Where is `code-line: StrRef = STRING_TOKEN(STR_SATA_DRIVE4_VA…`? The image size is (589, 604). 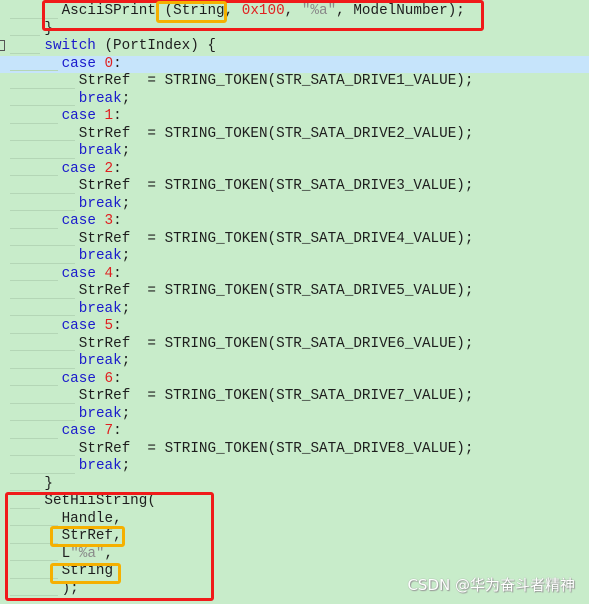 code-line: StrRef = STRING_TOKEN(STR_SATA_DRIVE4_VA… is located at coordinates (294, 240).